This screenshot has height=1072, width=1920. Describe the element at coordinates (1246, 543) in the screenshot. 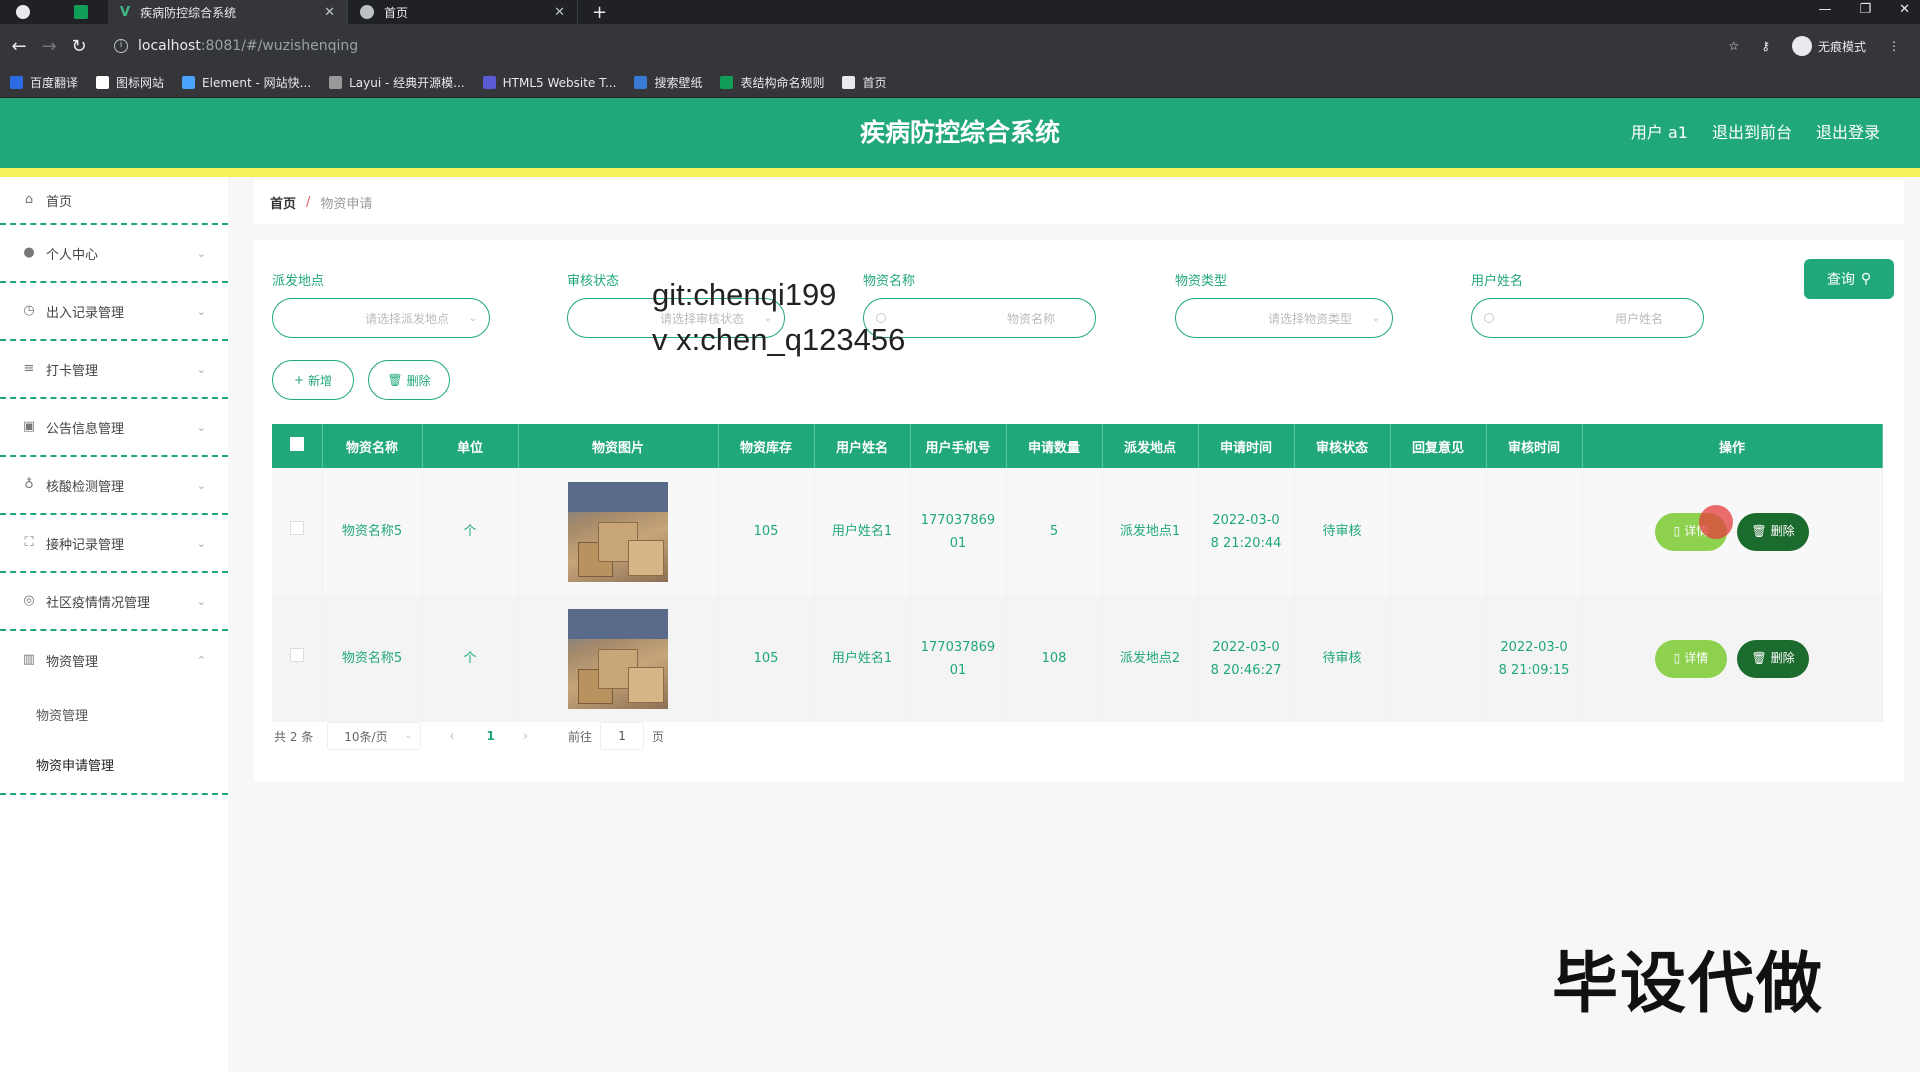

I see `time-line2: 8 21:20:44` at that location.